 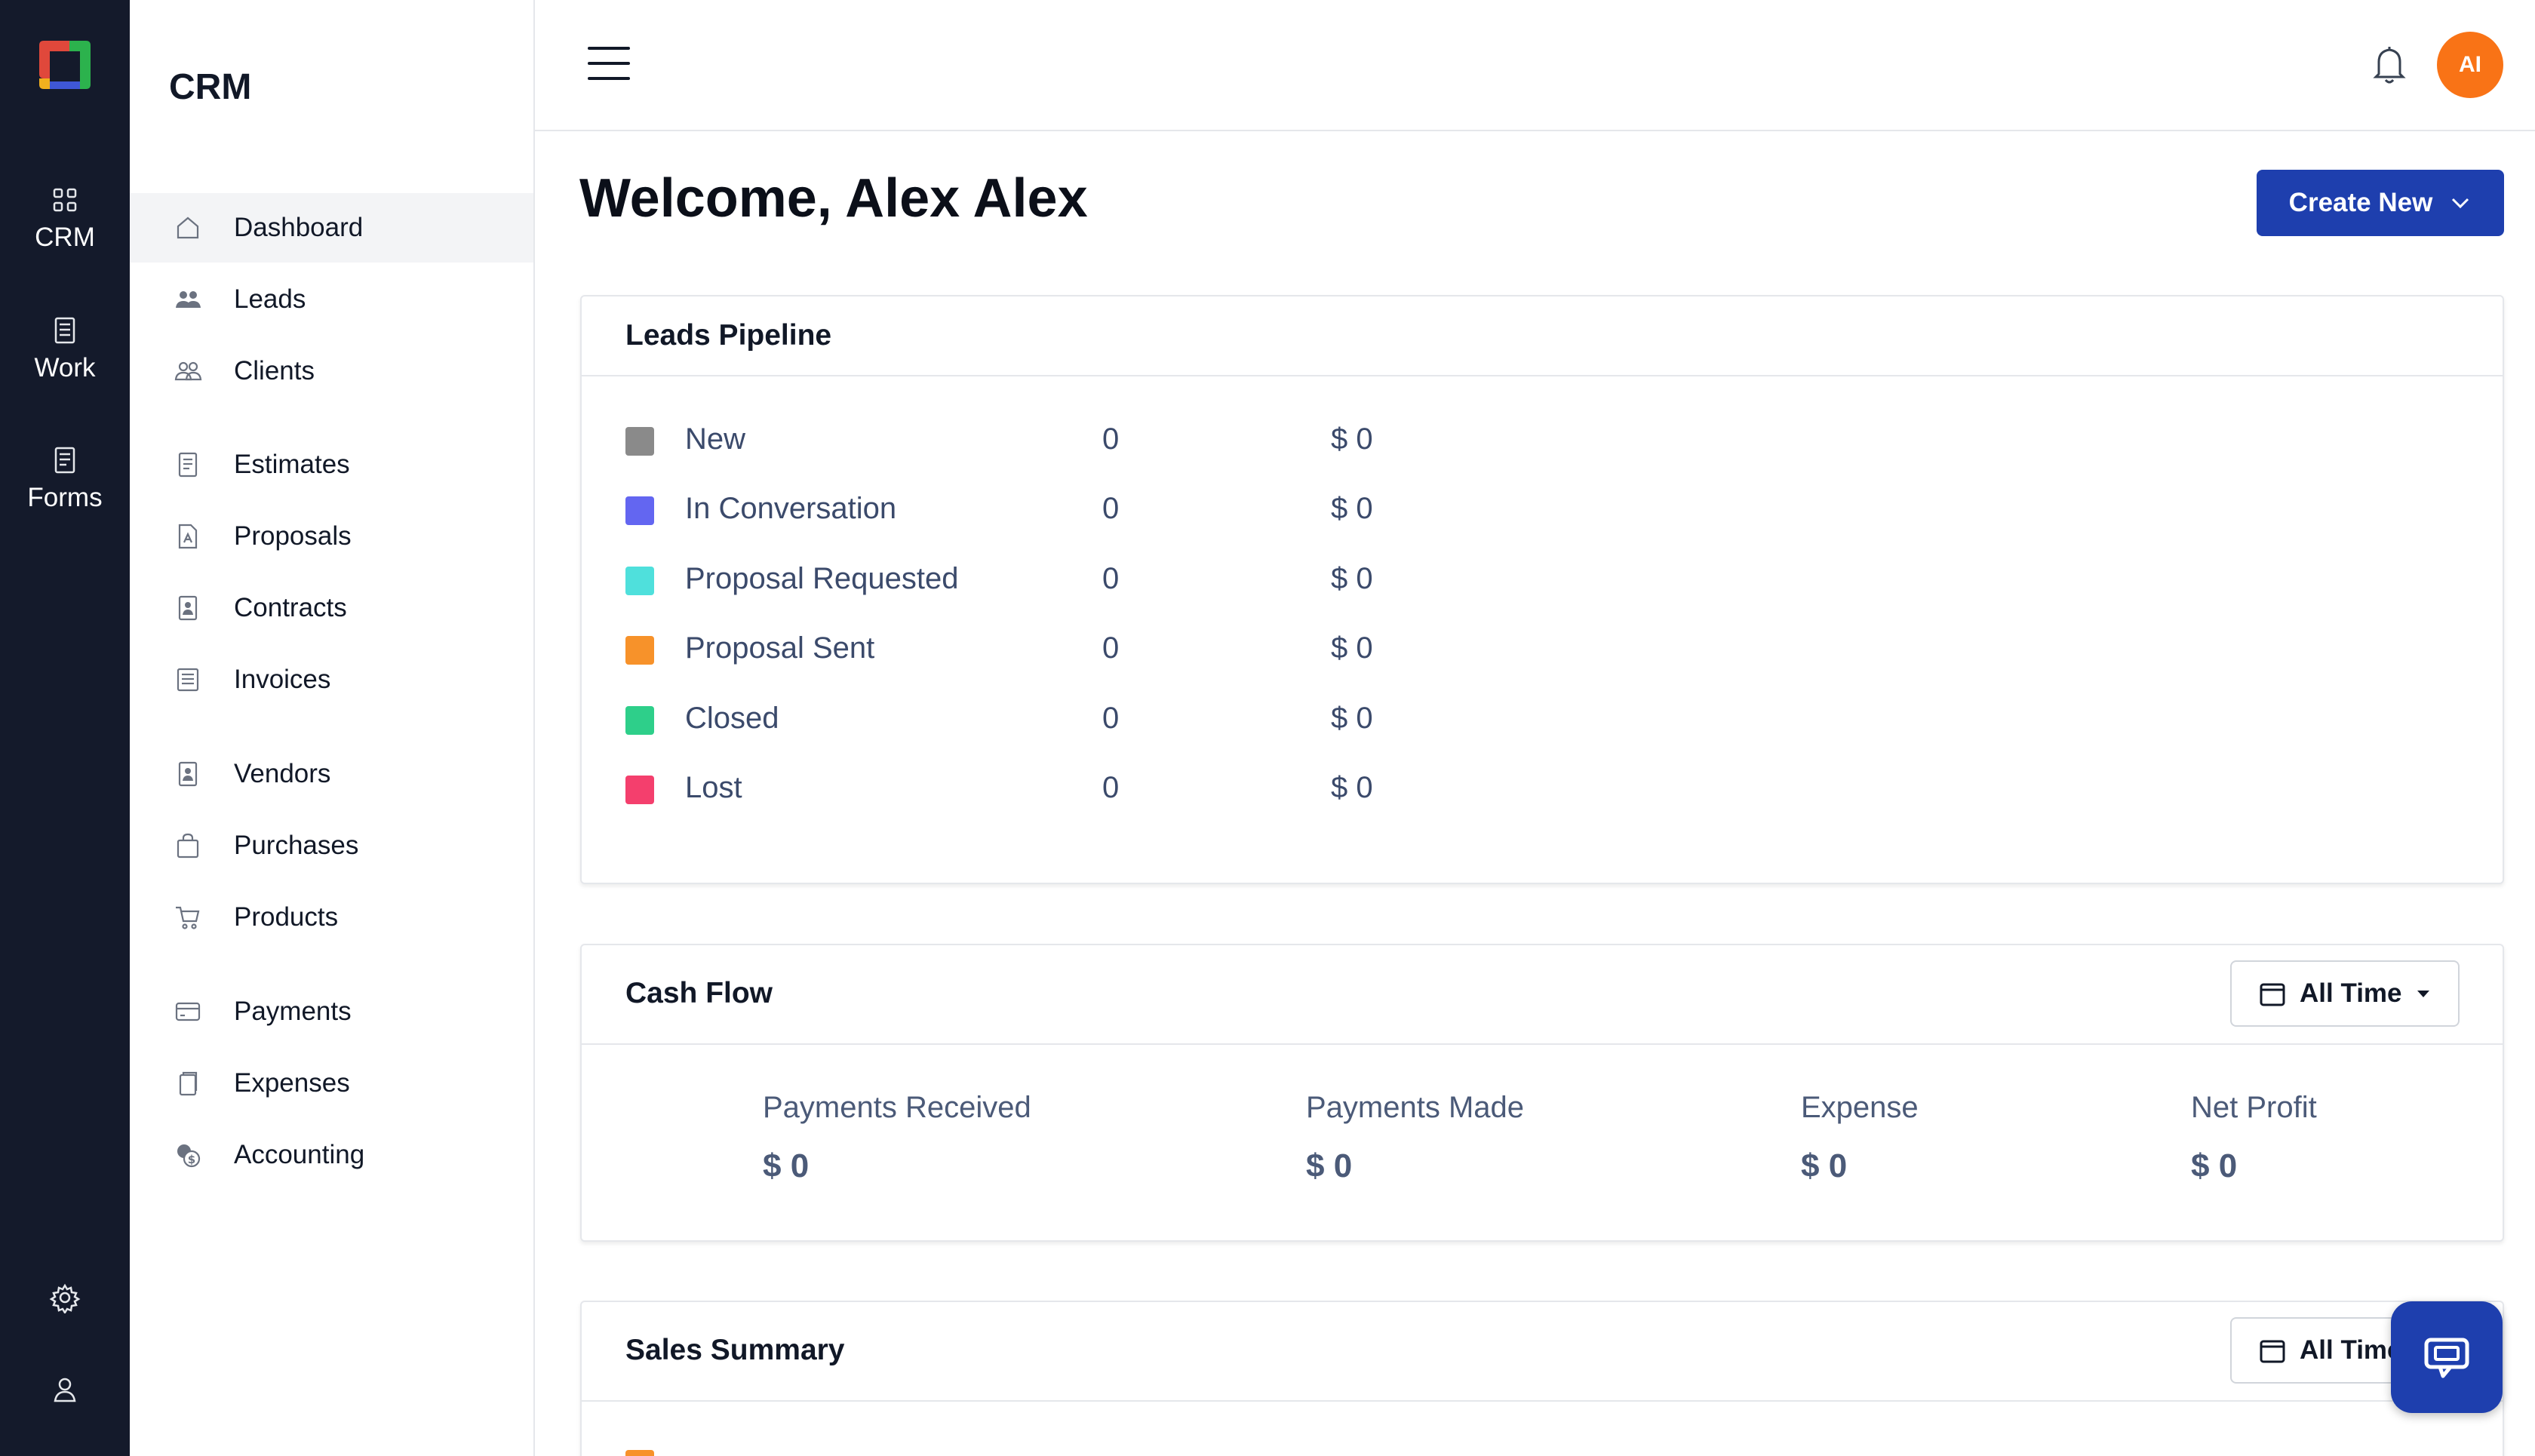 What do you see at coordinates (609, 63) in the screenshot?
I see `hamburger-menu-icon` at bounding box center [609, 63].